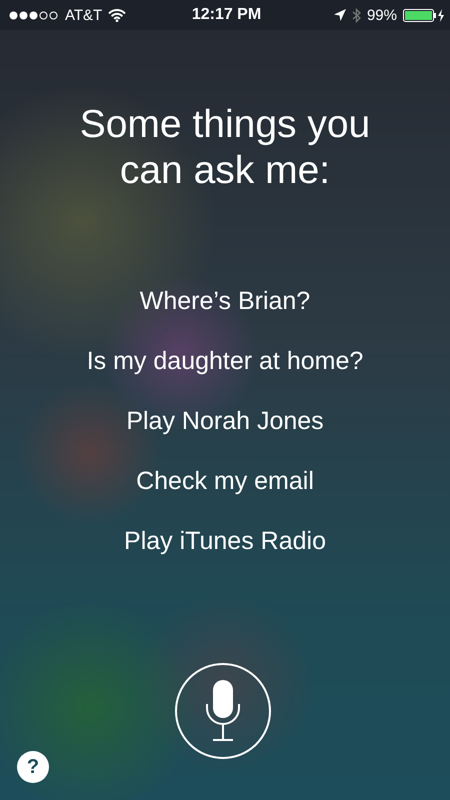 This screenshot has height=800, width=450. I want to click on suggestion-text: Is my daughter at home?, so click(225, 361).